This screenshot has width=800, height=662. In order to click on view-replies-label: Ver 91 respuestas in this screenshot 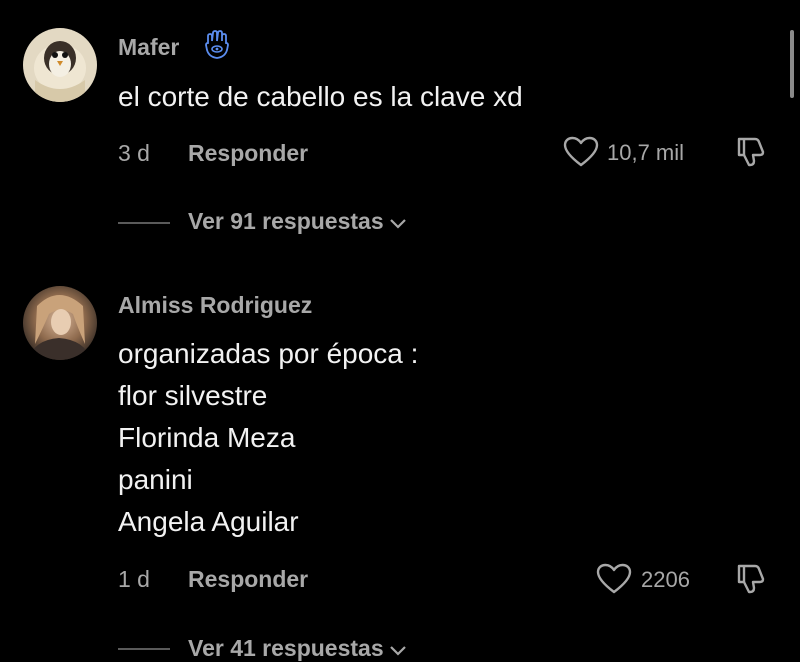, I will do `click(286, 221)`.